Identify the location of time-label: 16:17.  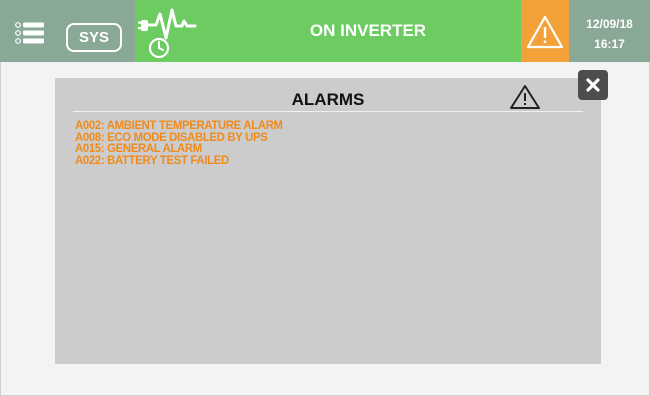
(609, 44).